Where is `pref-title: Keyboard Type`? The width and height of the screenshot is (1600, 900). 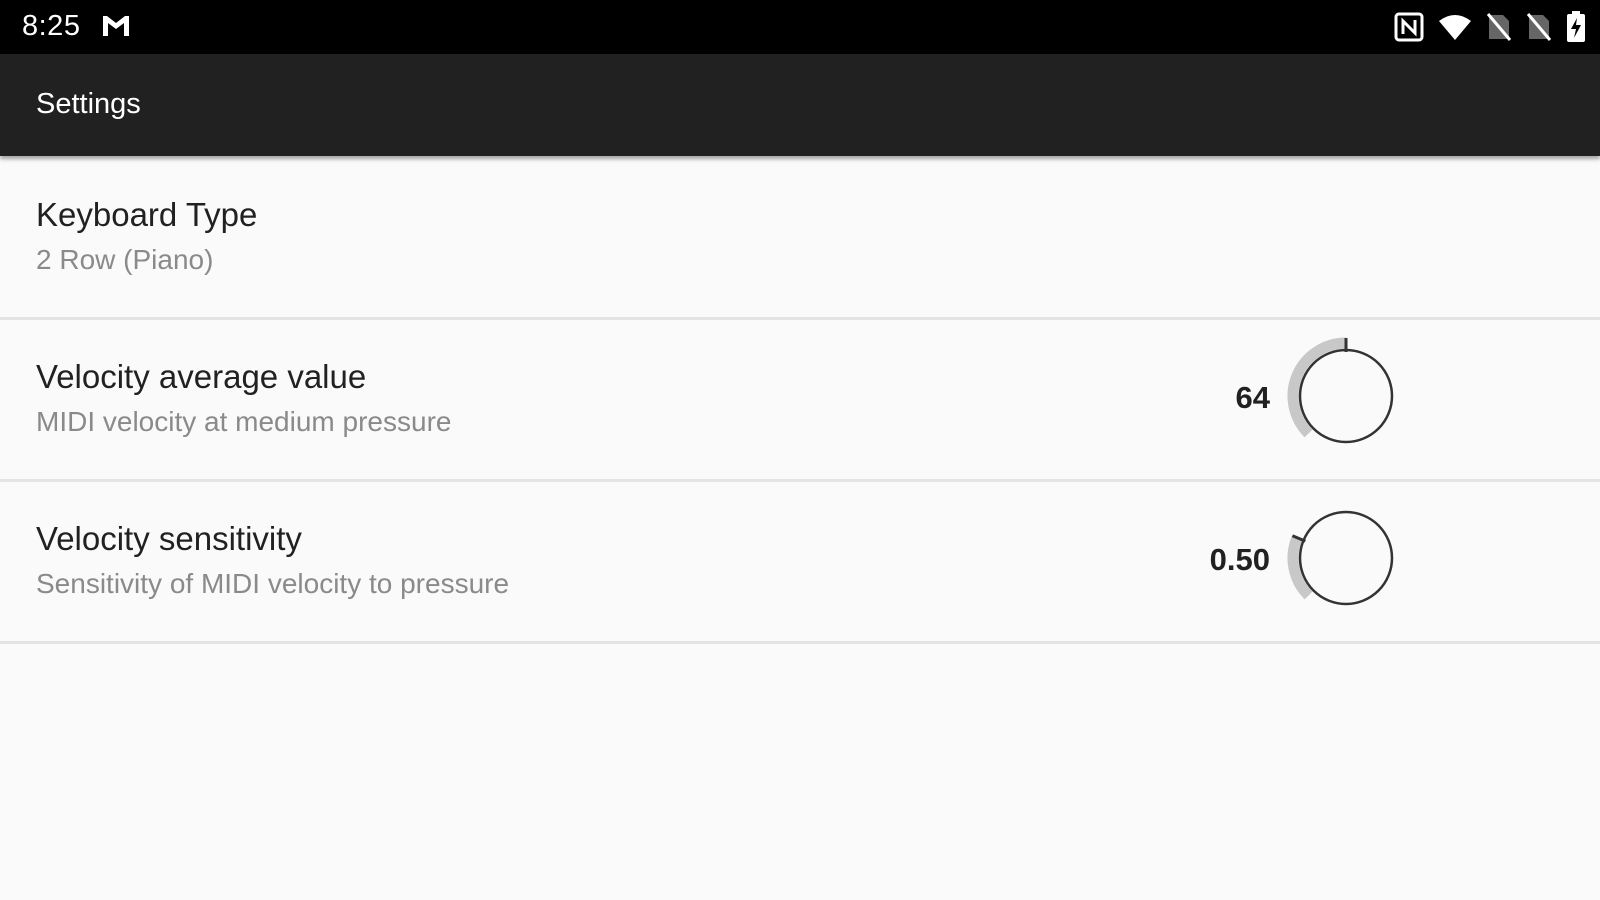 pref-title: Keyboard Type is located at coordinates (147, 214).